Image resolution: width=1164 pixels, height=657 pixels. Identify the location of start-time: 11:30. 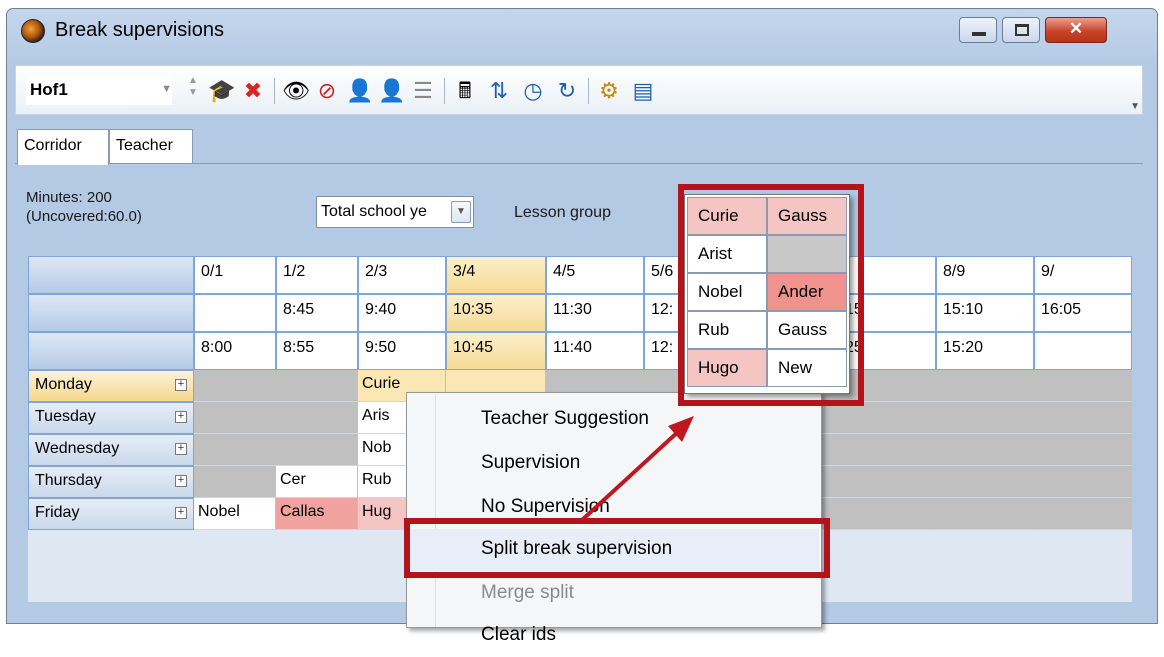
(595, 313).